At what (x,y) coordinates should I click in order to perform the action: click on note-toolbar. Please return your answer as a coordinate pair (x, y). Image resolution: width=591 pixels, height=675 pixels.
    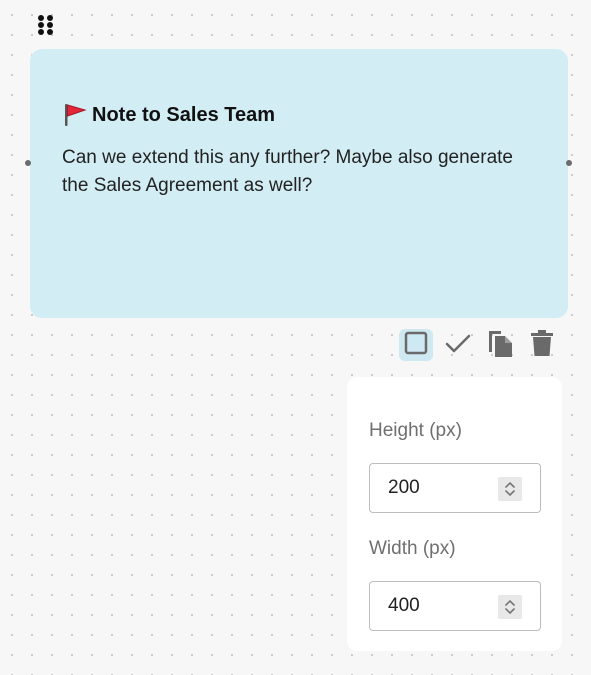
    Looking at the image, I should click on (479, 345).